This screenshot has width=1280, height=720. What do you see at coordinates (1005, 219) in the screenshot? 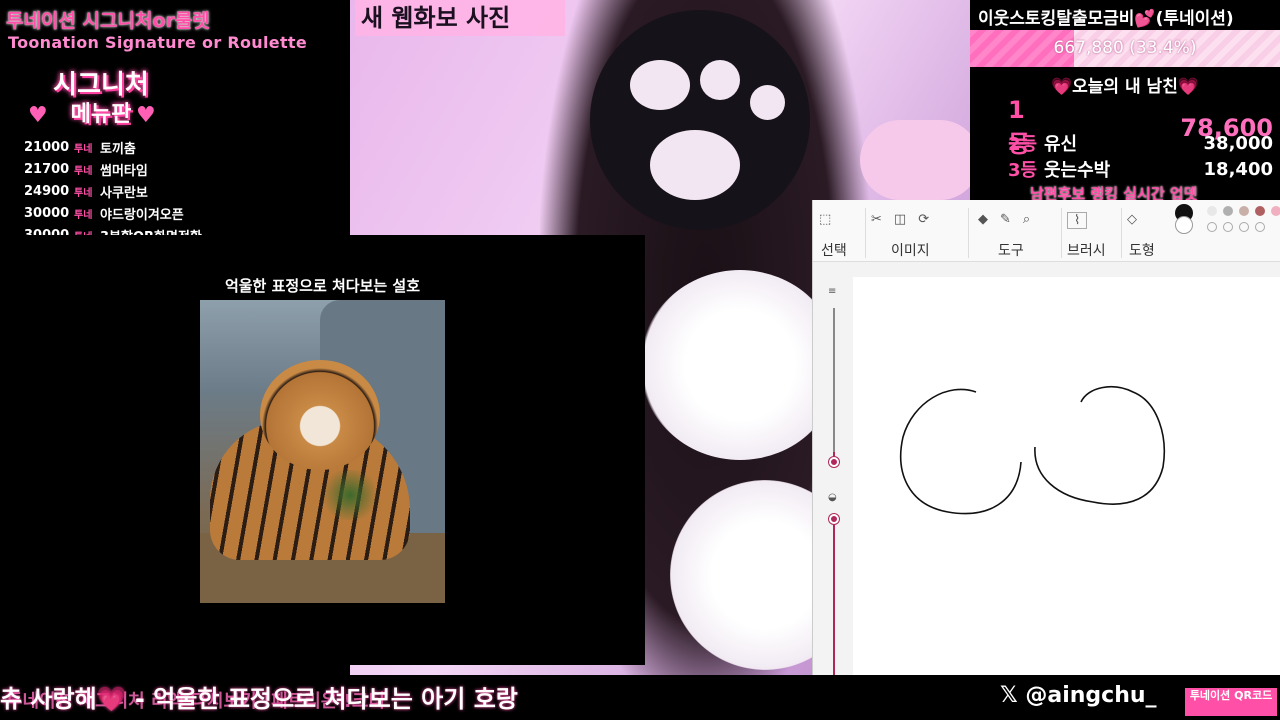
I see `picker-icon: ✎` at bounding box center [1005, 219].